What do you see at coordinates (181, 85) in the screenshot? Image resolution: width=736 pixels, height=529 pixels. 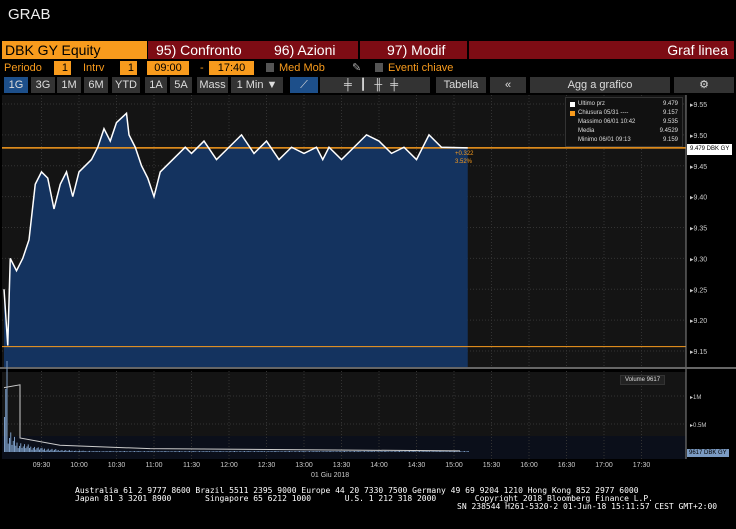 I see `range-5a: 5A` at bounding box center [181, 85].